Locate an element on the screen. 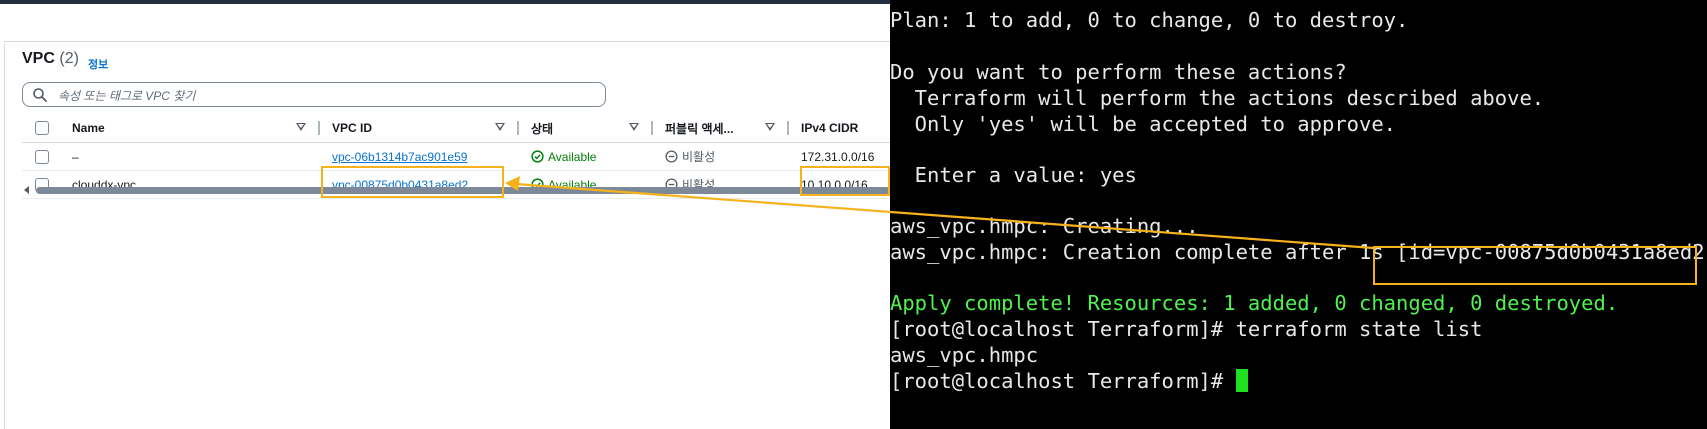 The height and width of the screenshot is (429, 1707). vpc-name: – is located at coordinates (75, 156).